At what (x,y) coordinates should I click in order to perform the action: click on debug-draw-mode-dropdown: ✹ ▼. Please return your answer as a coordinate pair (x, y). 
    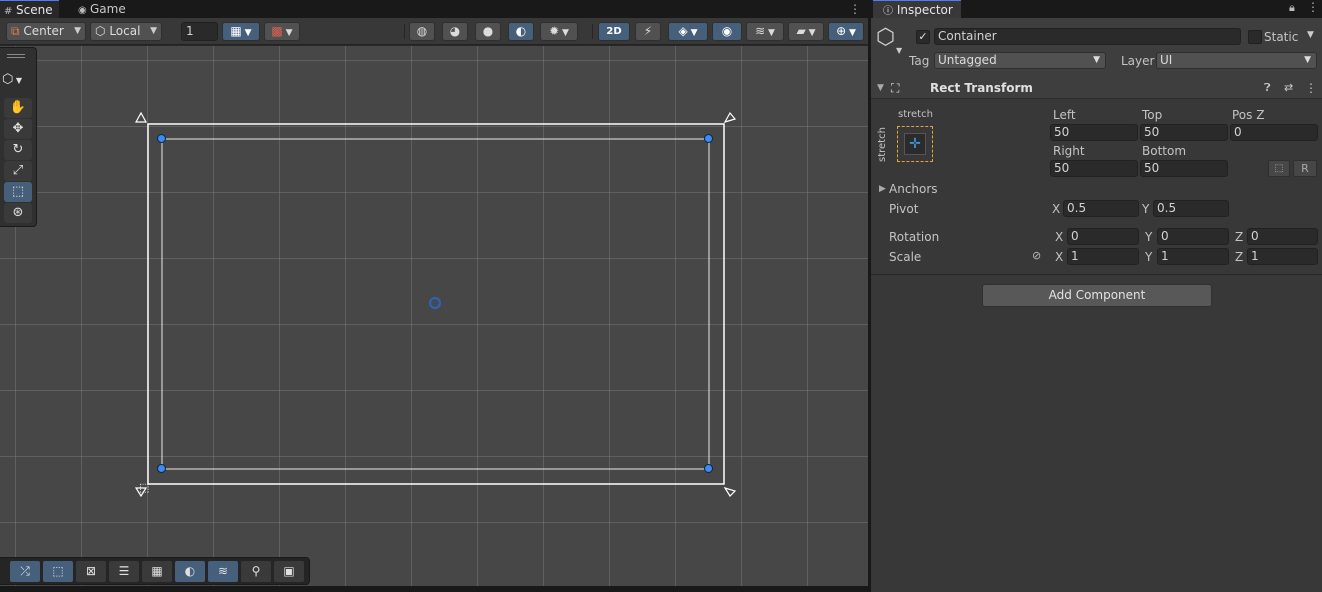
    Looking at the image, I should click on (559, 31).